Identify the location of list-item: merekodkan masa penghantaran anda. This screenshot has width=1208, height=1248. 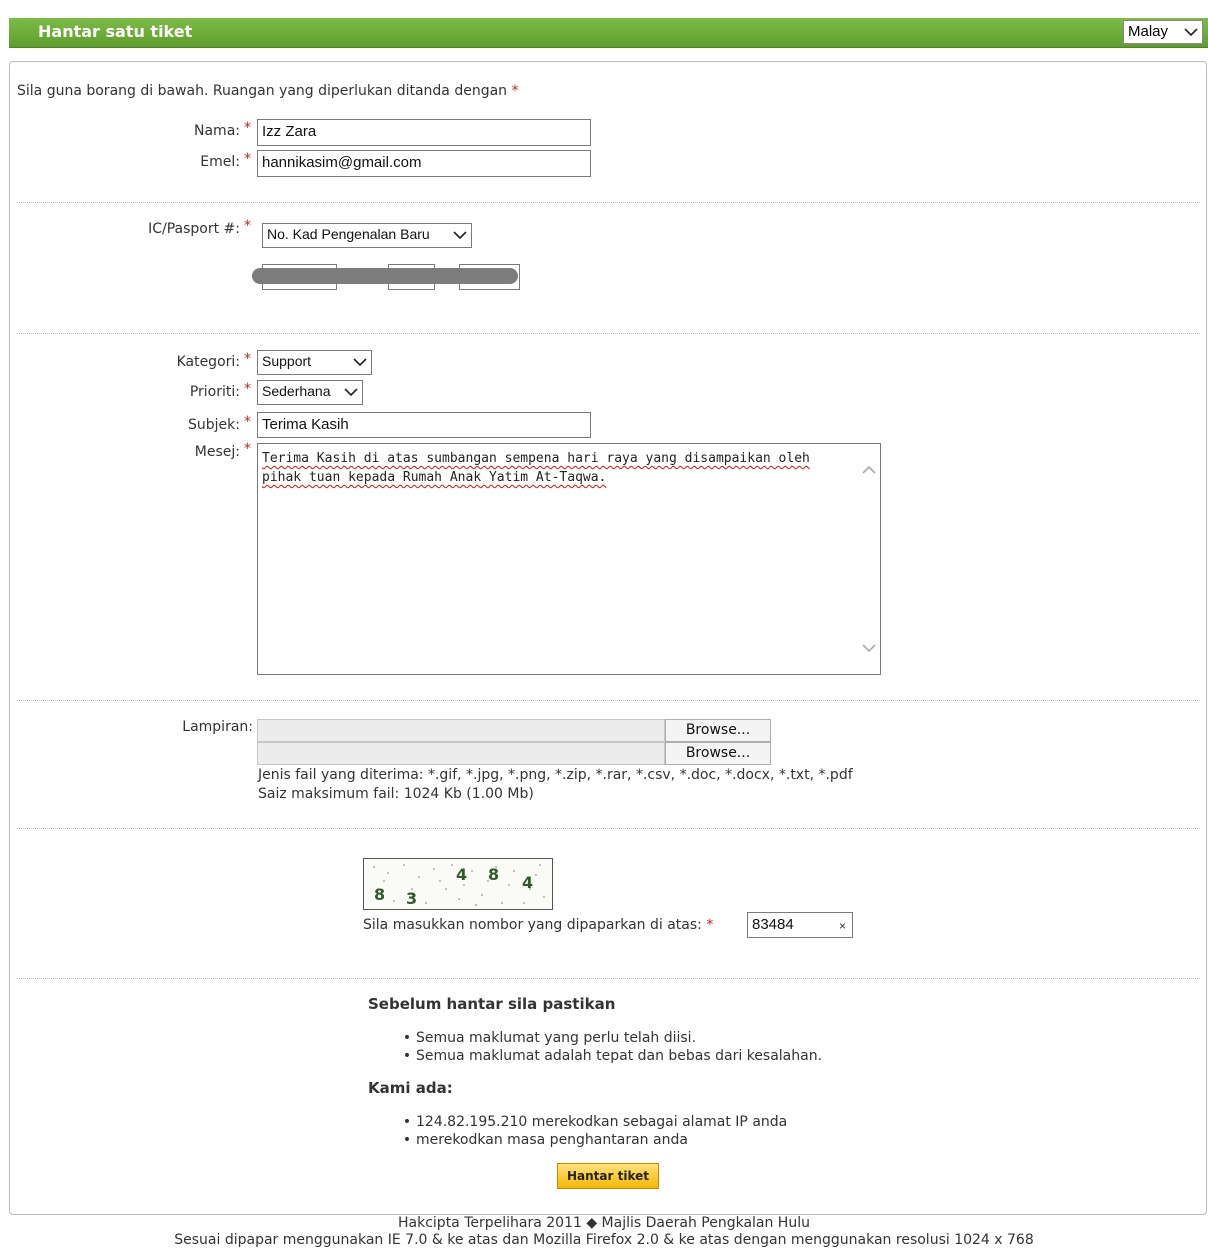
(592, 1140).